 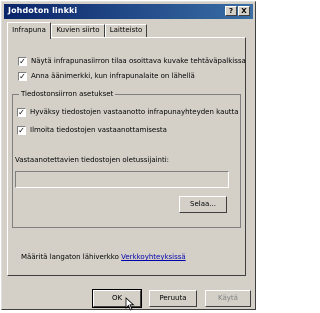 What do you see at coordinates (153, 257) in the screenshot?
I see `network-connections-link: Verkkoyhteyksissä` at bounding box center [153, 257].